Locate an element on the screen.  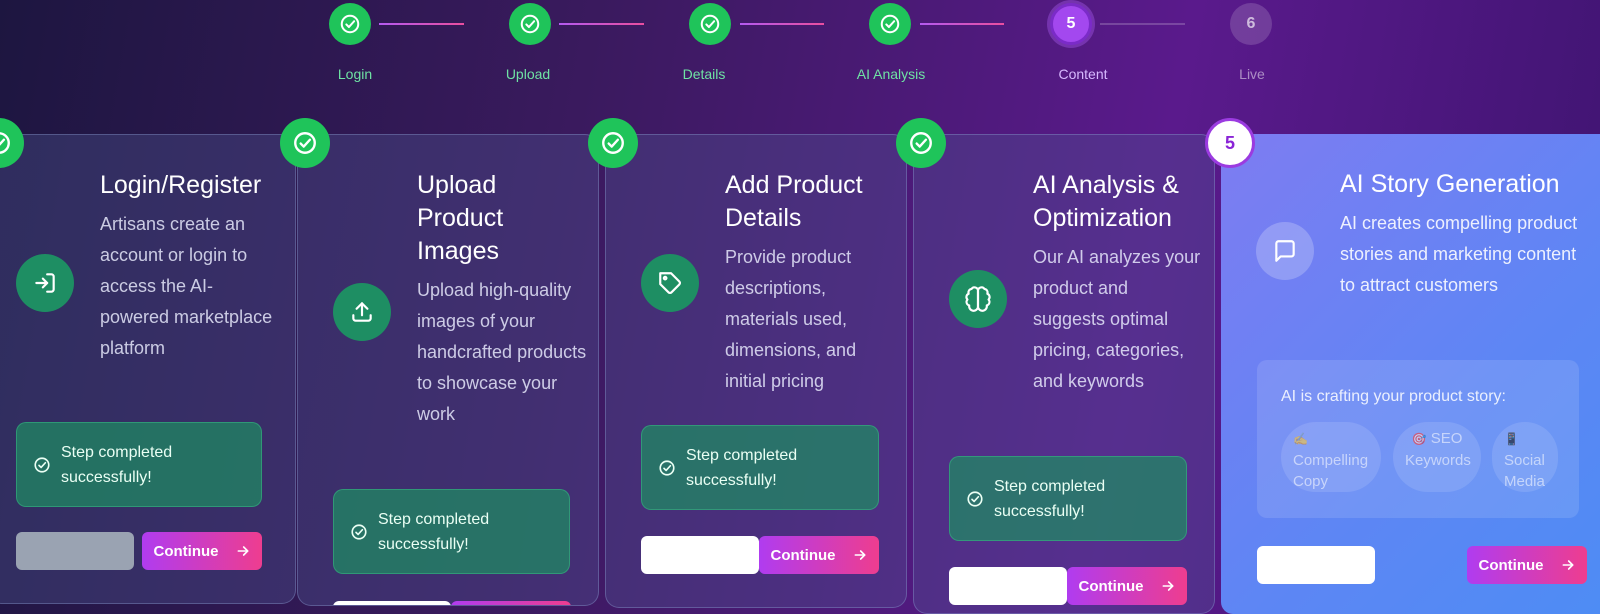
card-title: Add Product Details is located at coordinates (794, 201).